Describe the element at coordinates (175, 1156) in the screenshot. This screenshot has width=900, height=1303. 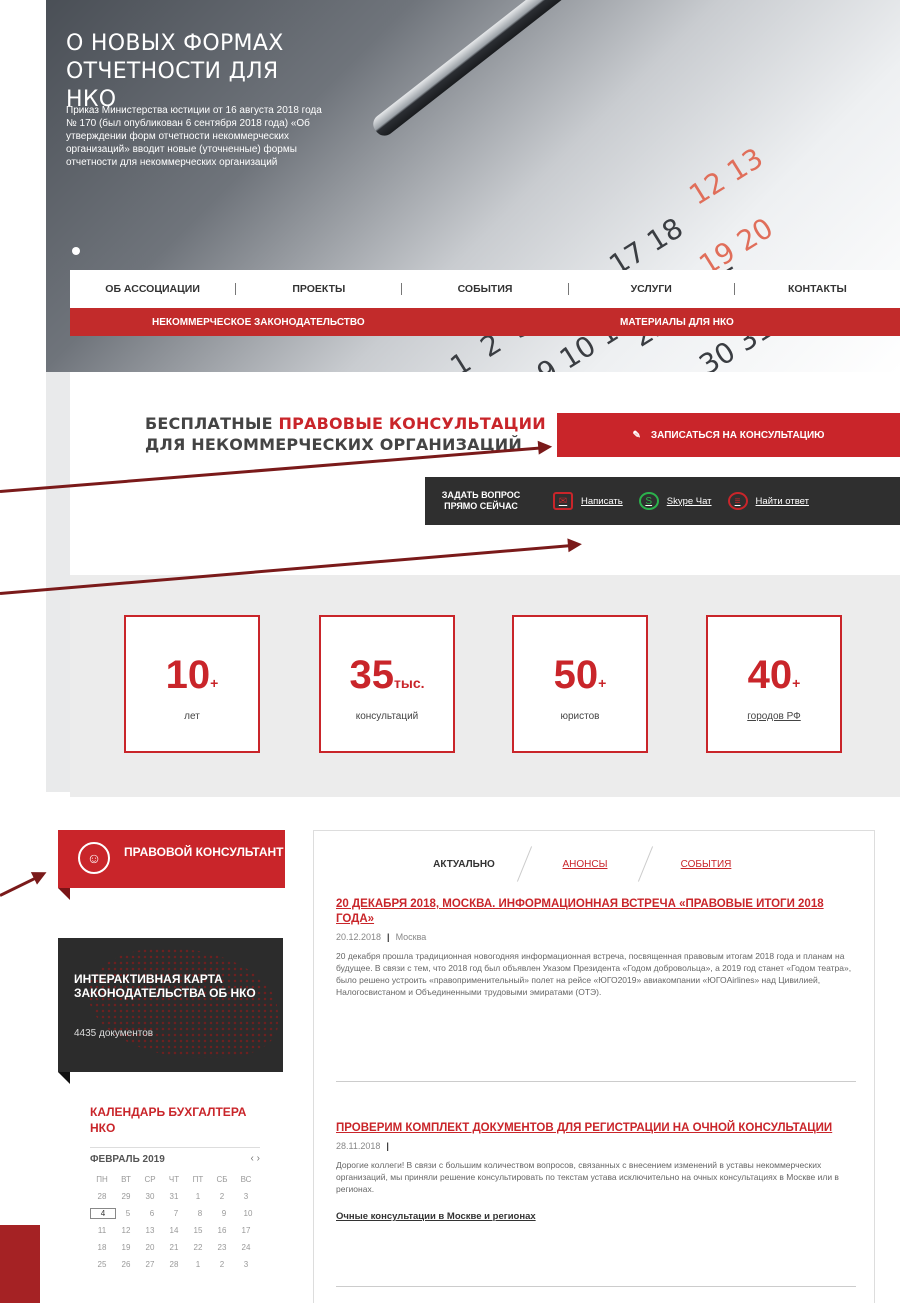
I see `calendar-month: ФЕВРАЛЬ 2019` at that location.